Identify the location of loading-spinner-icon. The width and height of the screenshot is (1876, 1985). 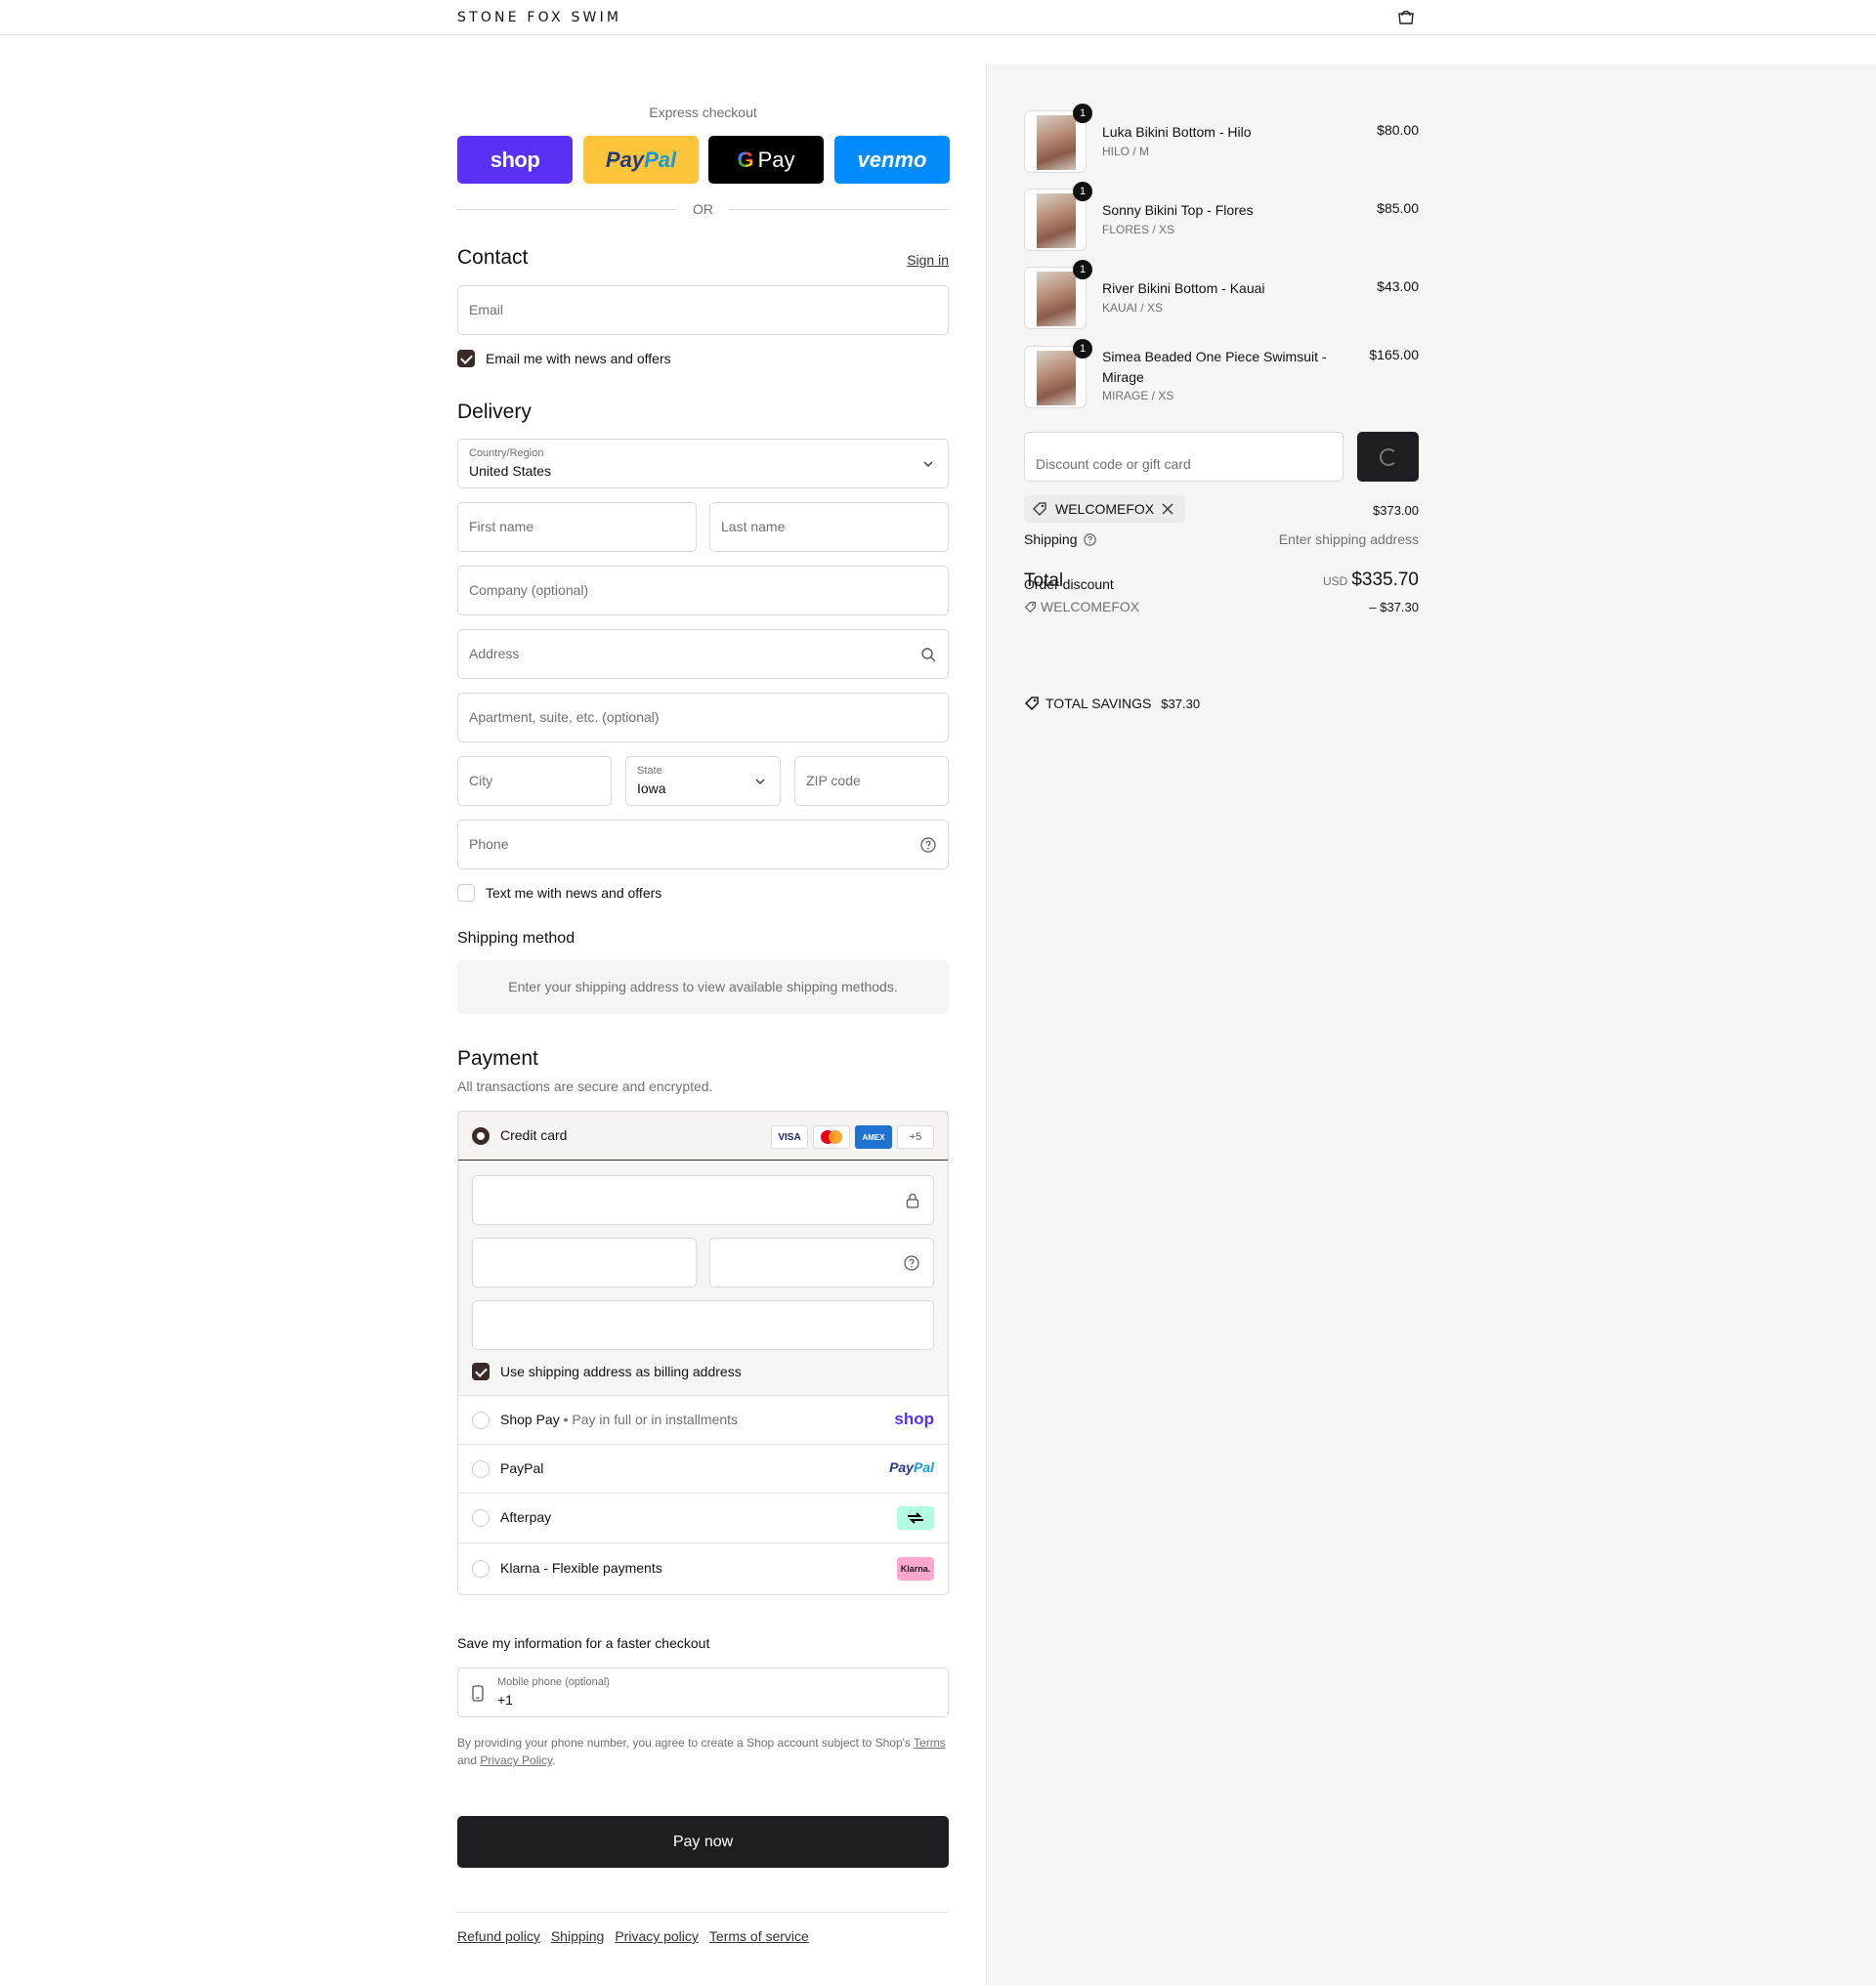
(1388, 456).